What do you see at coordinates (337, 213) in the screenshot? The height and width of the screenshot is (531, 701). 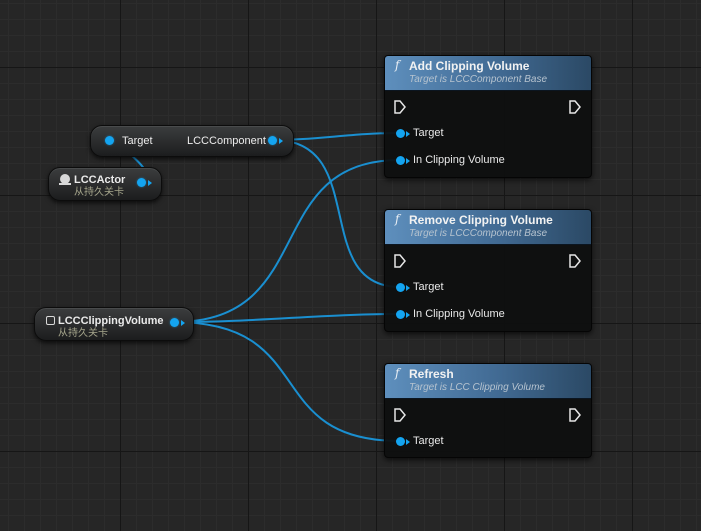 I see `wire-component-to-remove-target` at bounding box center [337, 213].